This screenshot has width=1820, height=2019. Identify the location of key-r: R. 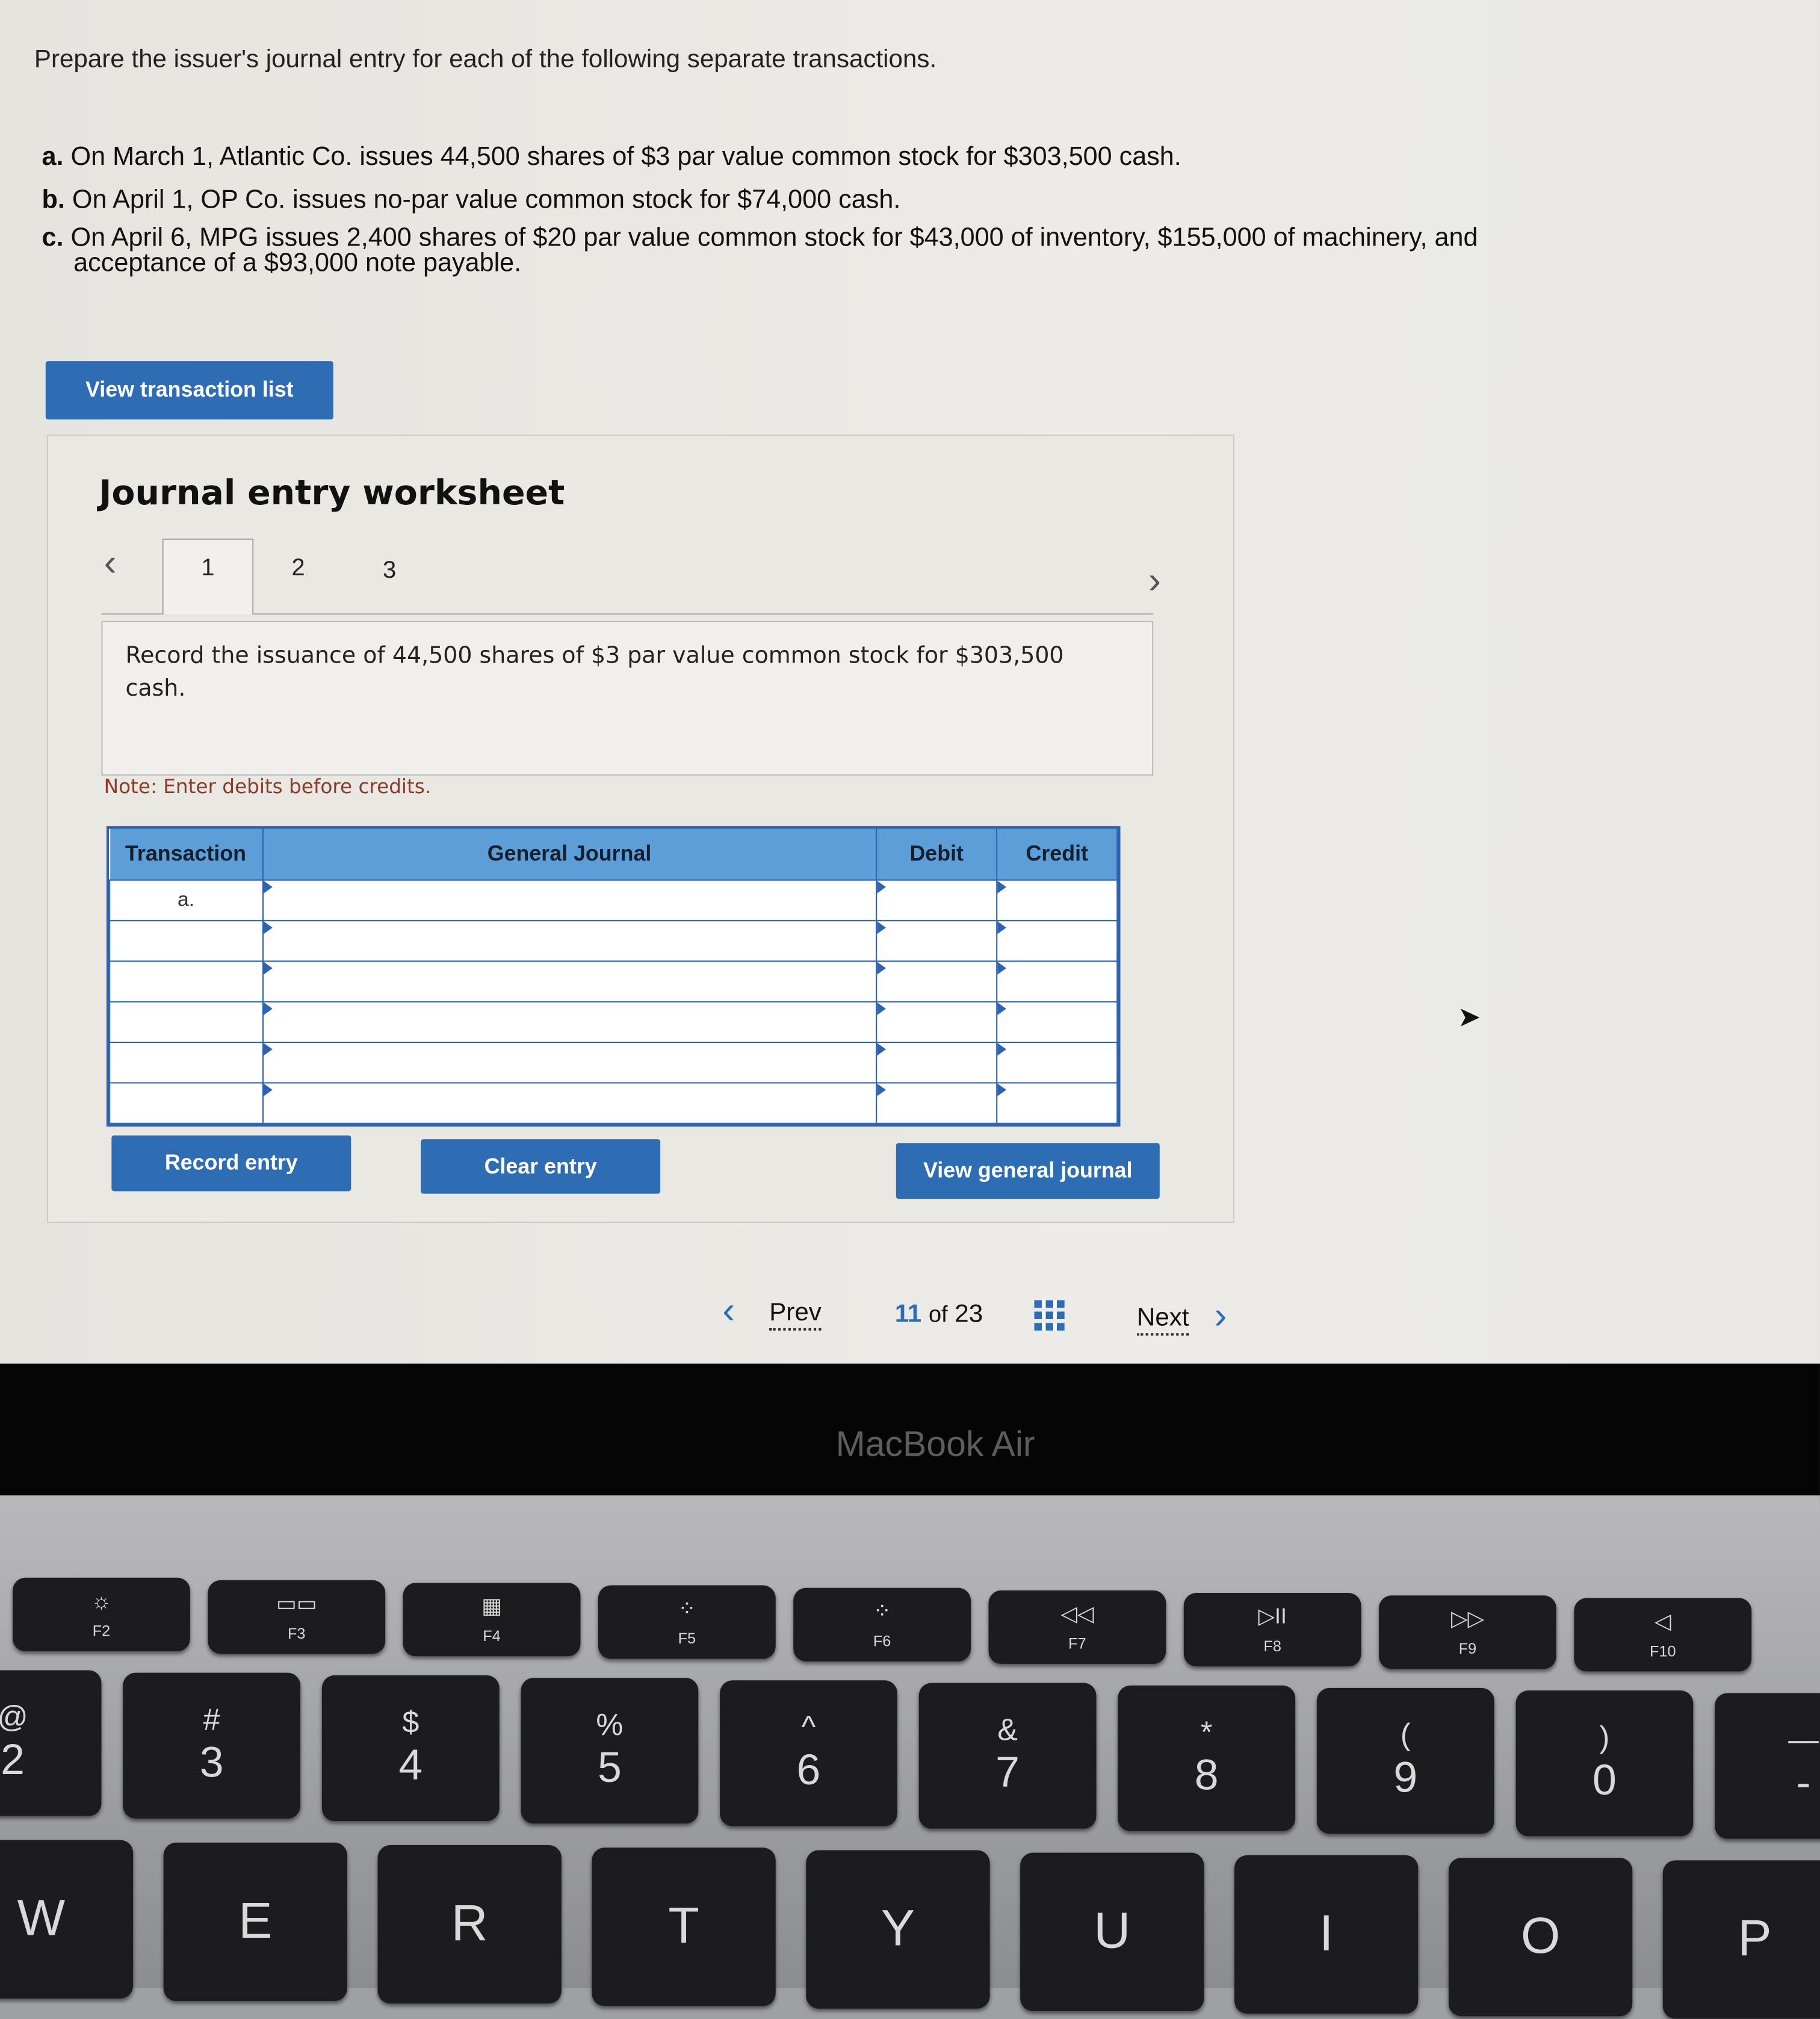
(469, 1924).